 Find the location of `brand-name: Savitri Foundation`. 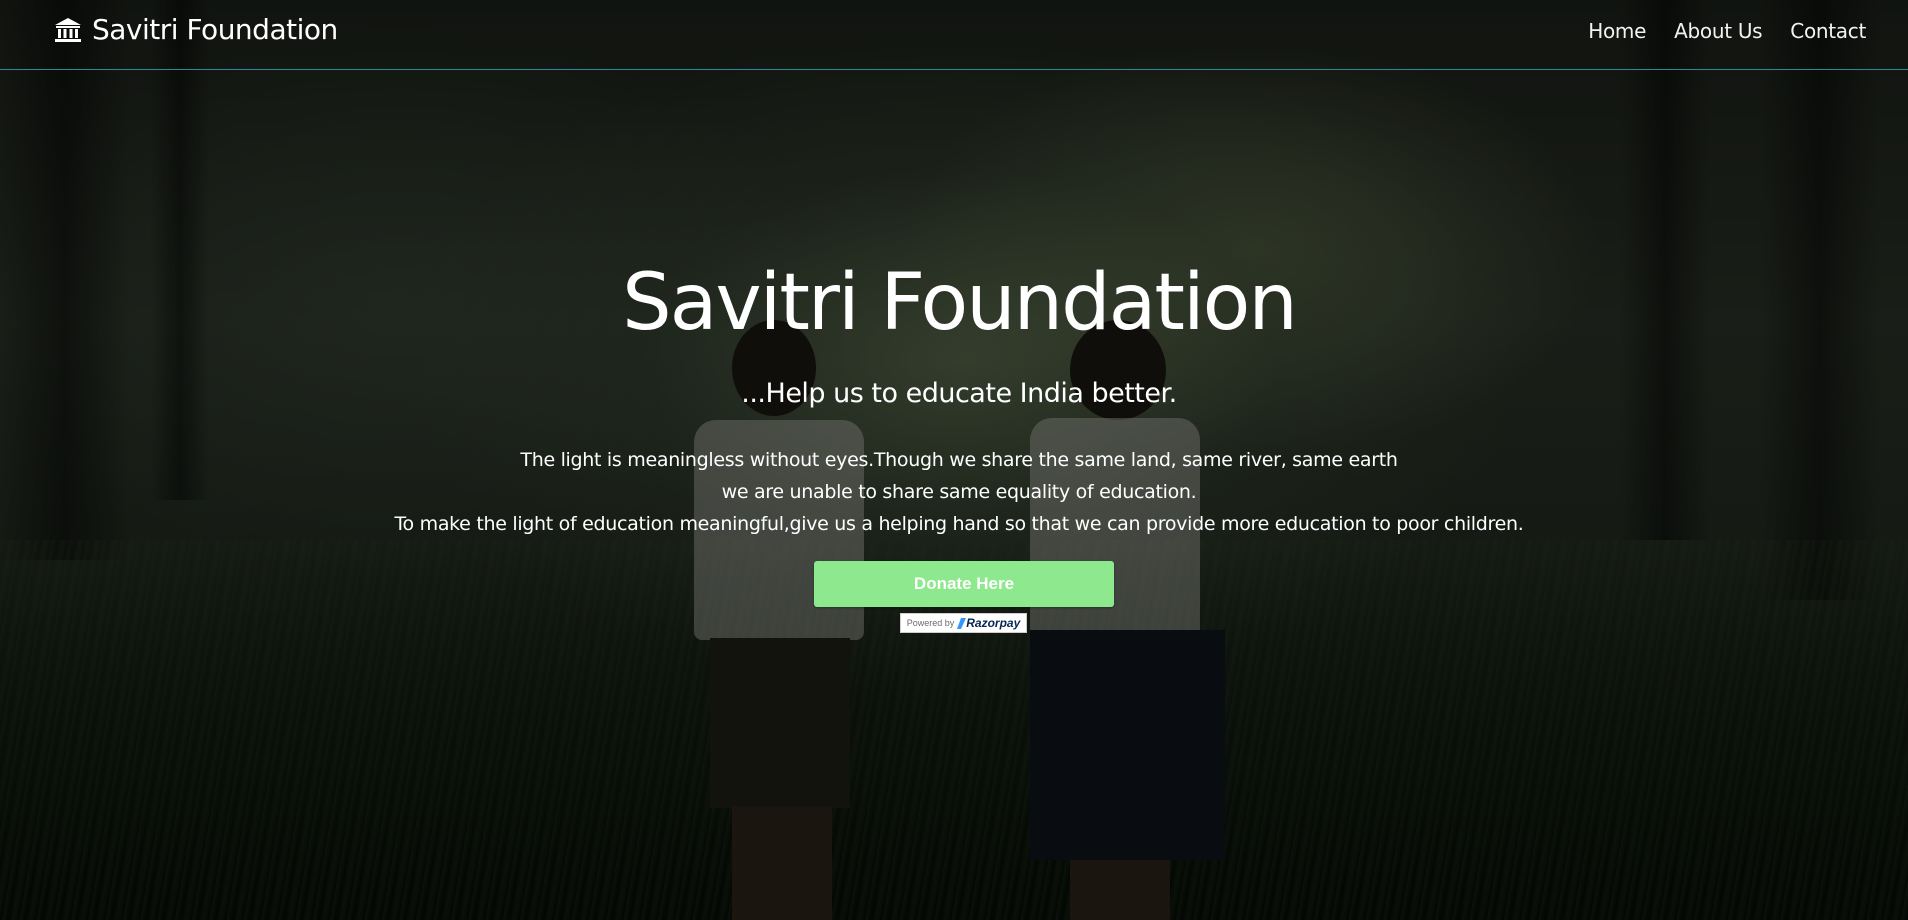

brand-name: Savitri Foundation is located at coordinates (215, 29).